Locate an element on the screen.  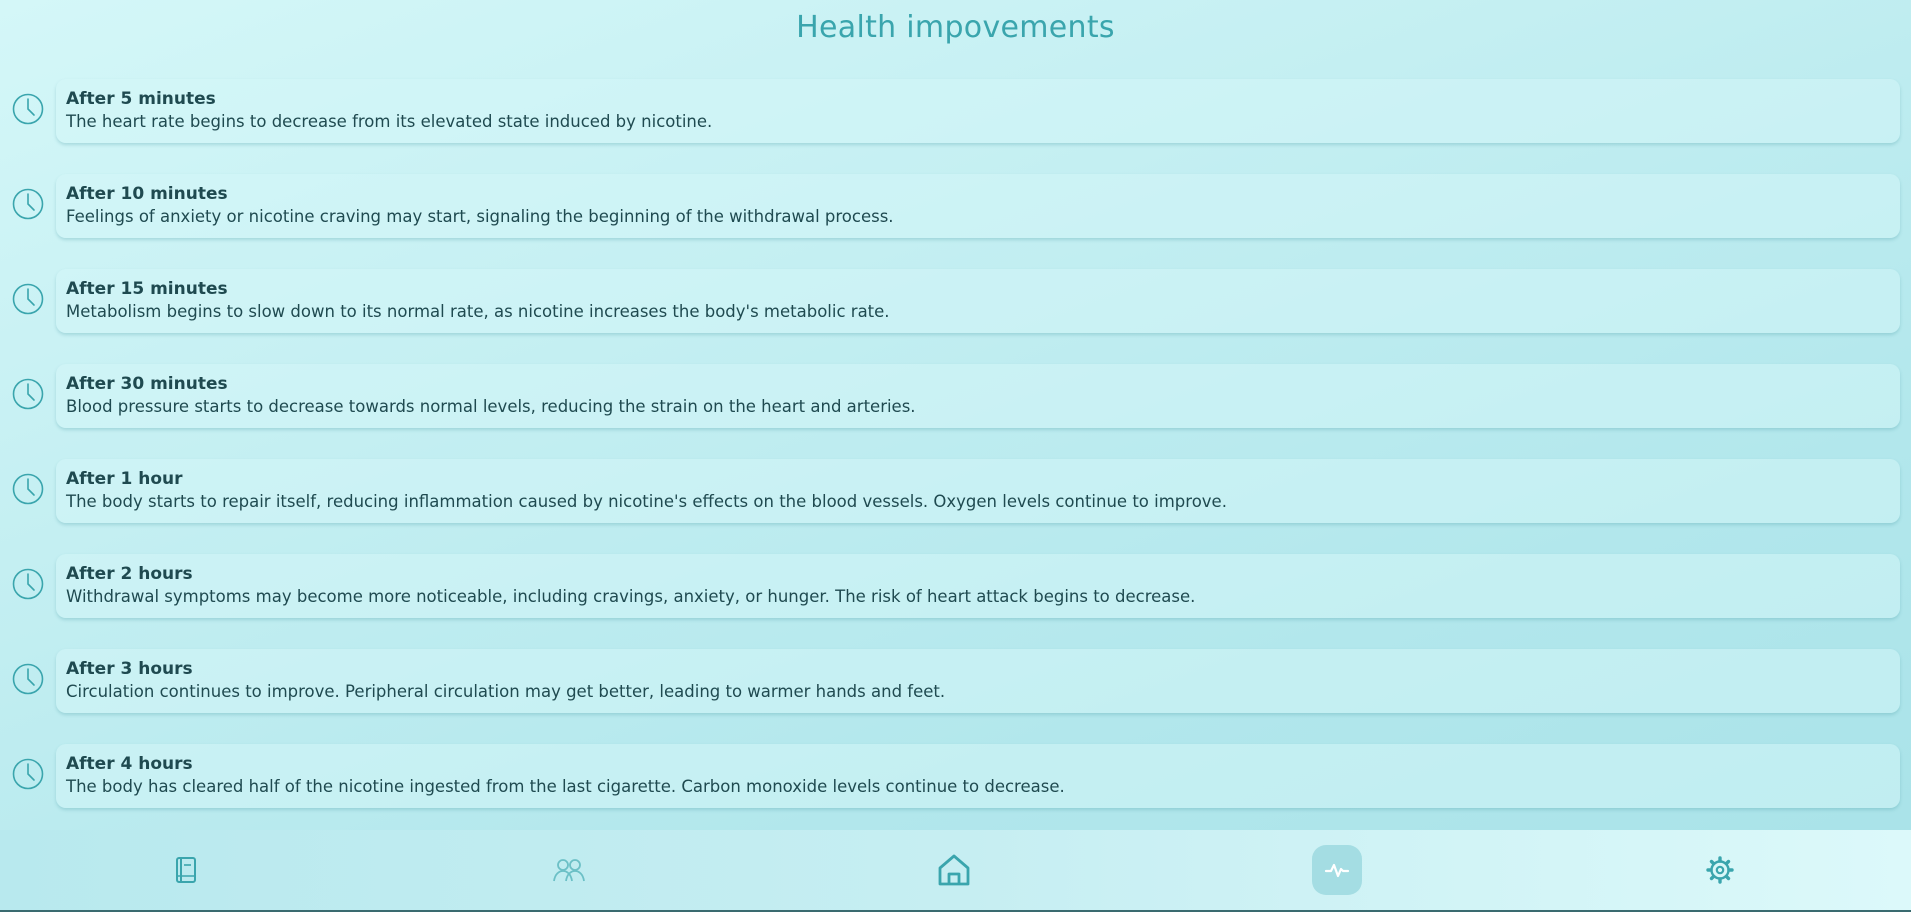
milestone-title: After 2 hours is located at coordinates (129, 574).